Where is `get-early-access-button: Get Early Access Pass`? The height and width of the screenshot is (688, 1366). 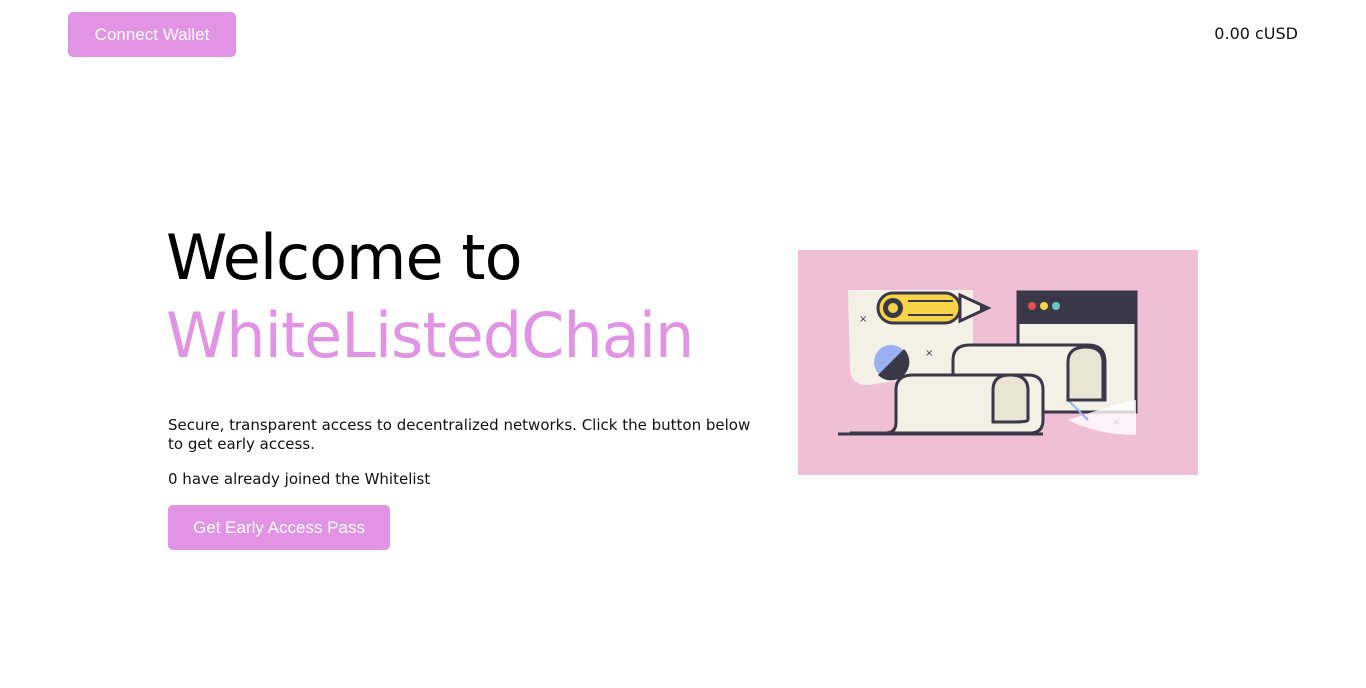 get-early-access-button: Get Early Access Pass is located at coordinates (279, 527).